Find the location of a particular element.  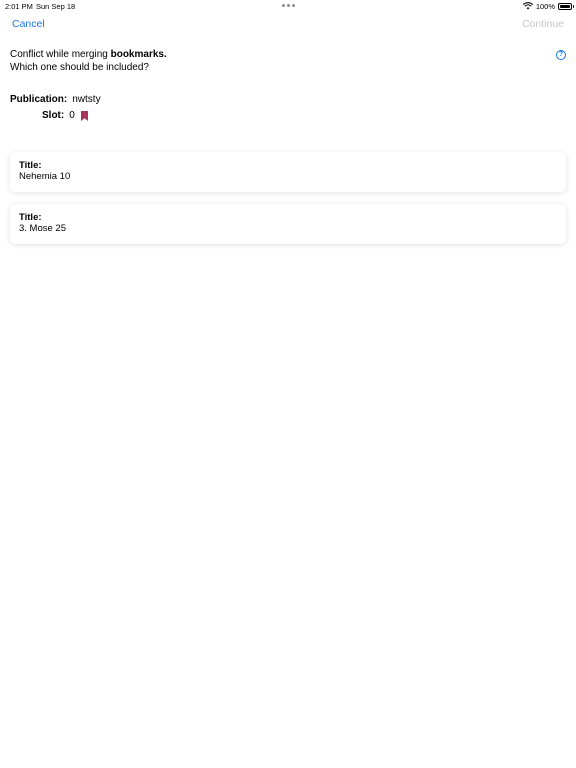

option-card-1: Title: Nehemia 10 is located at coordinates (288, 172).